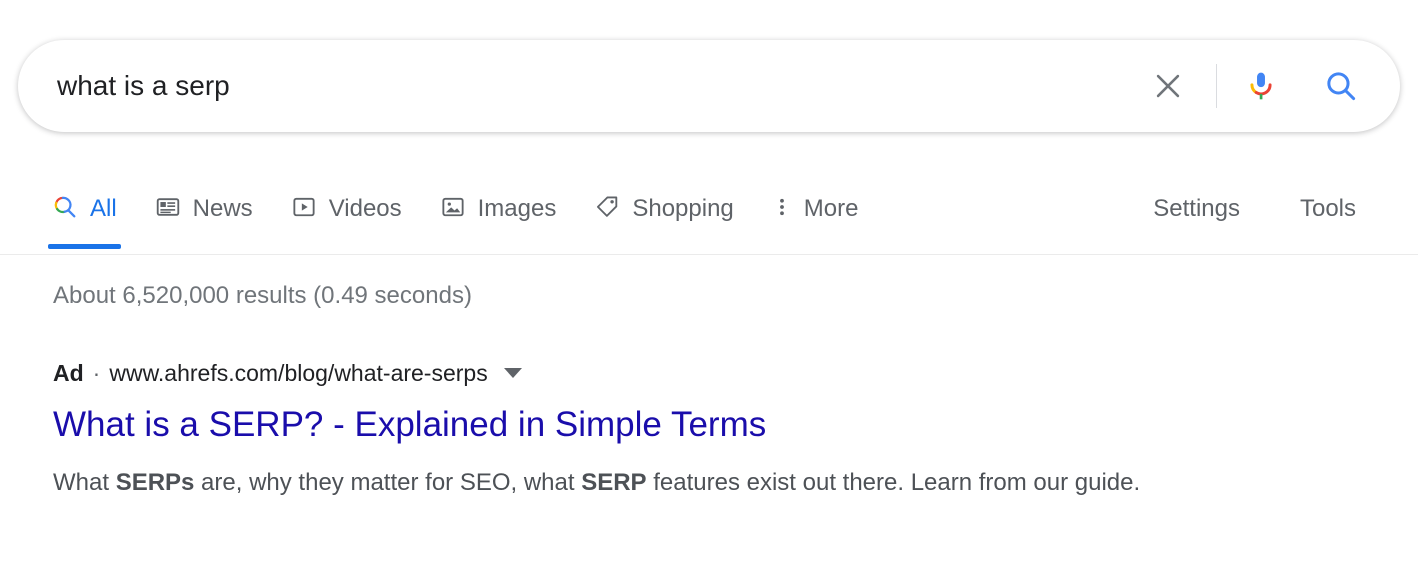 The width and height of the screenshot is (1418, 570). I want to click on video-play-icon, so click(304, 209).